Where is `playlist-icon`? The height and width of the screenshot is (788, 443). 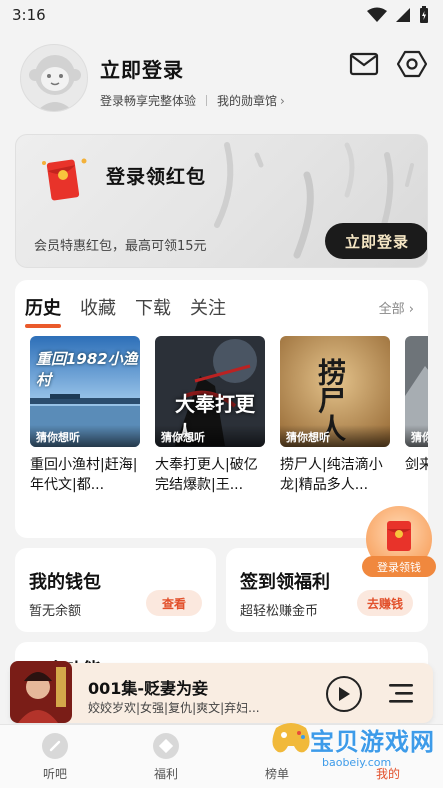 playlist-icon is located at coordinates (401, 693).